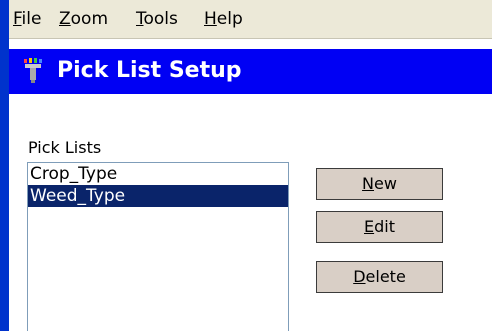 The height and width of the screenshot is (331, 492). Describe the element at coordinates (379, 184) in the screenshot. I see `new-button: New` at that location.